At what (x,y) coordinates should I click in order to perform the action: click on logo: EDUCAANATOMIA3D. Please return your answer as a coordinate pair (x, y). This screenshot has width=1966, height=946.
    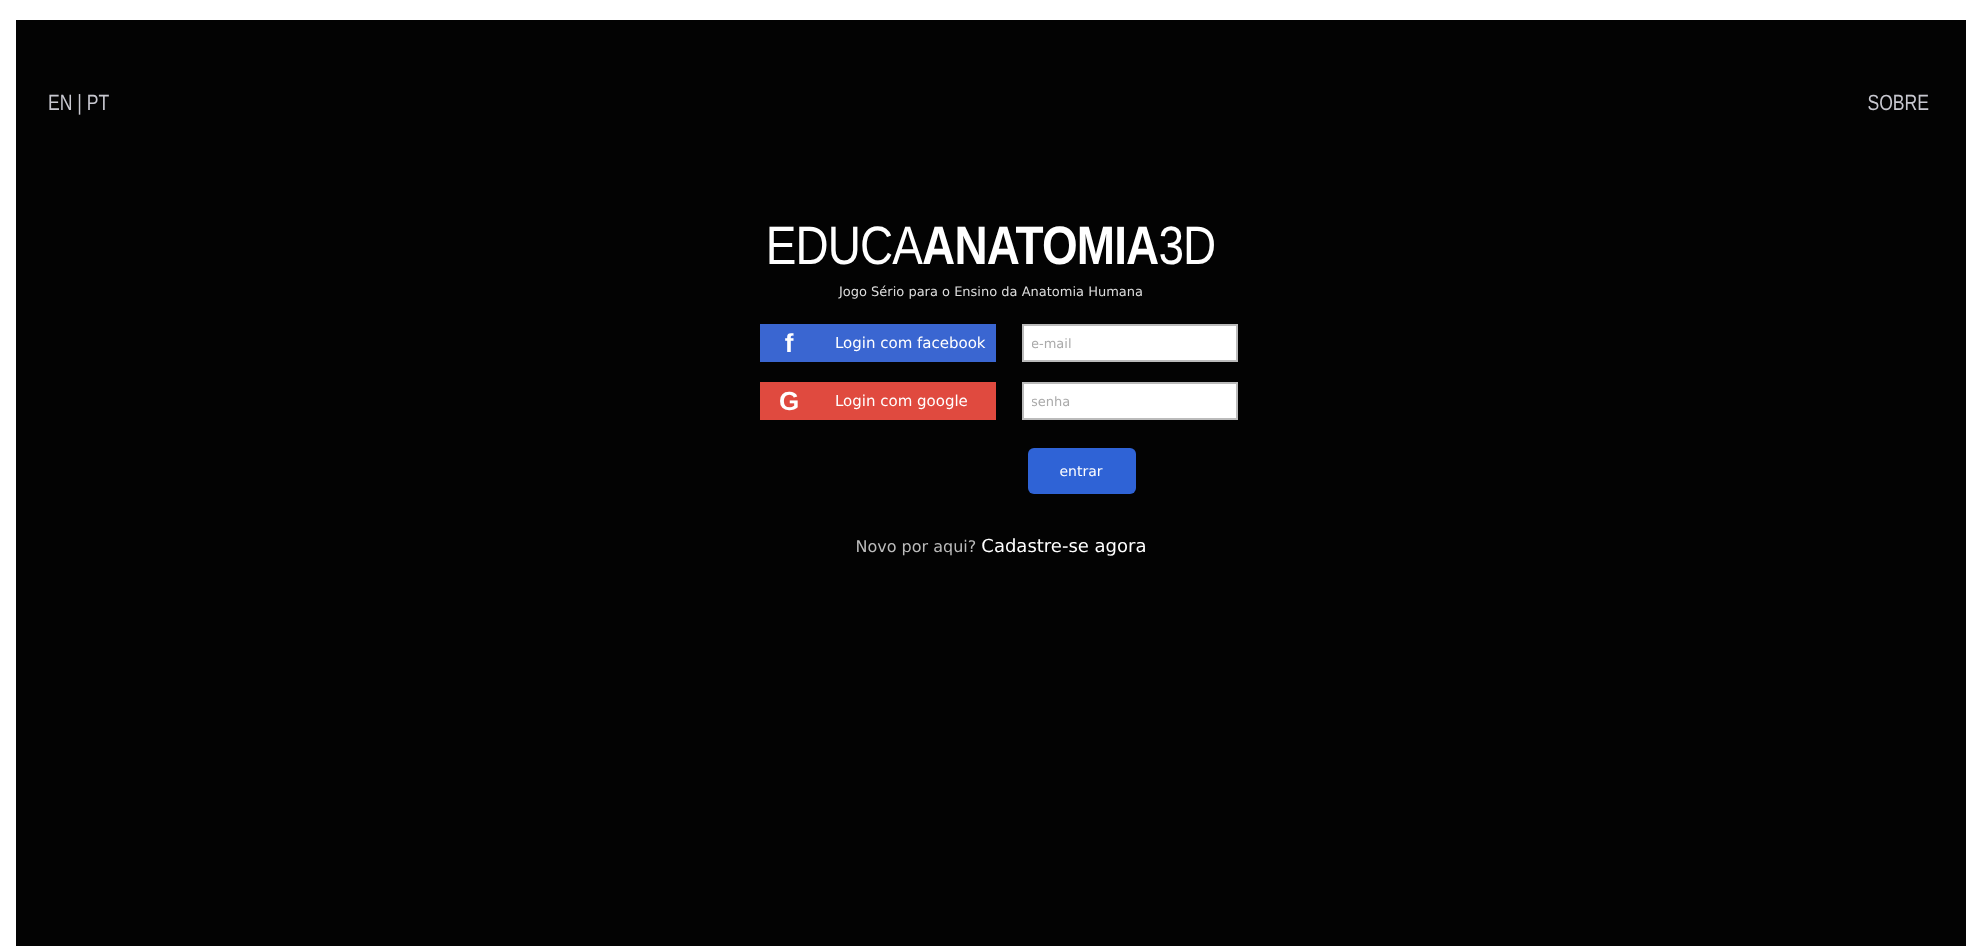
    Looking at the image, I should click on (991, 247).